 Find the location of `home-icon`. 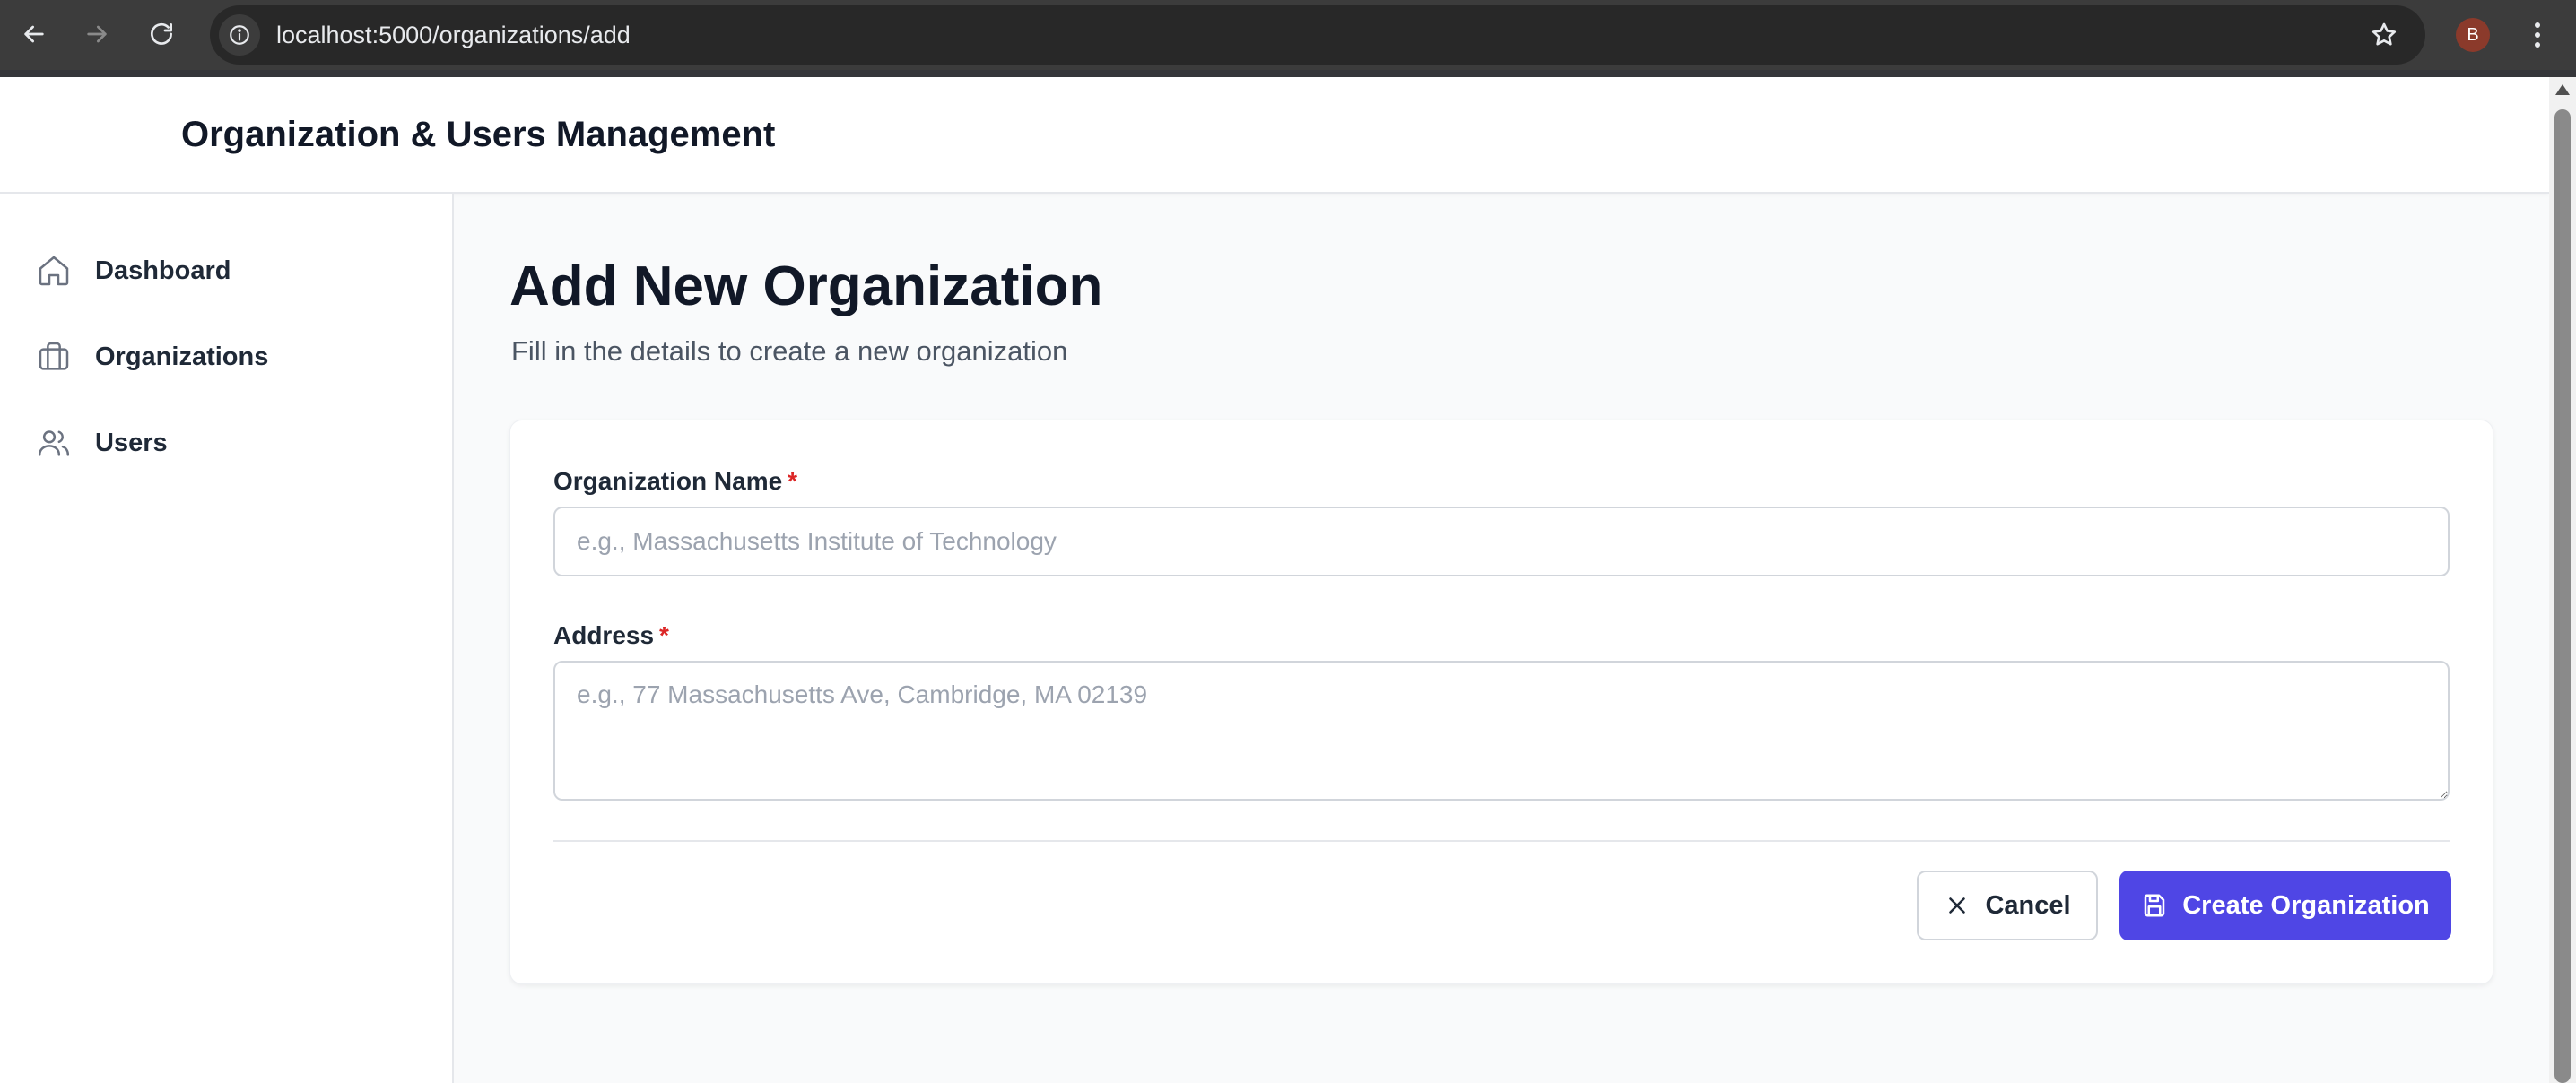

home-icon is located at coordinates (54, 271).